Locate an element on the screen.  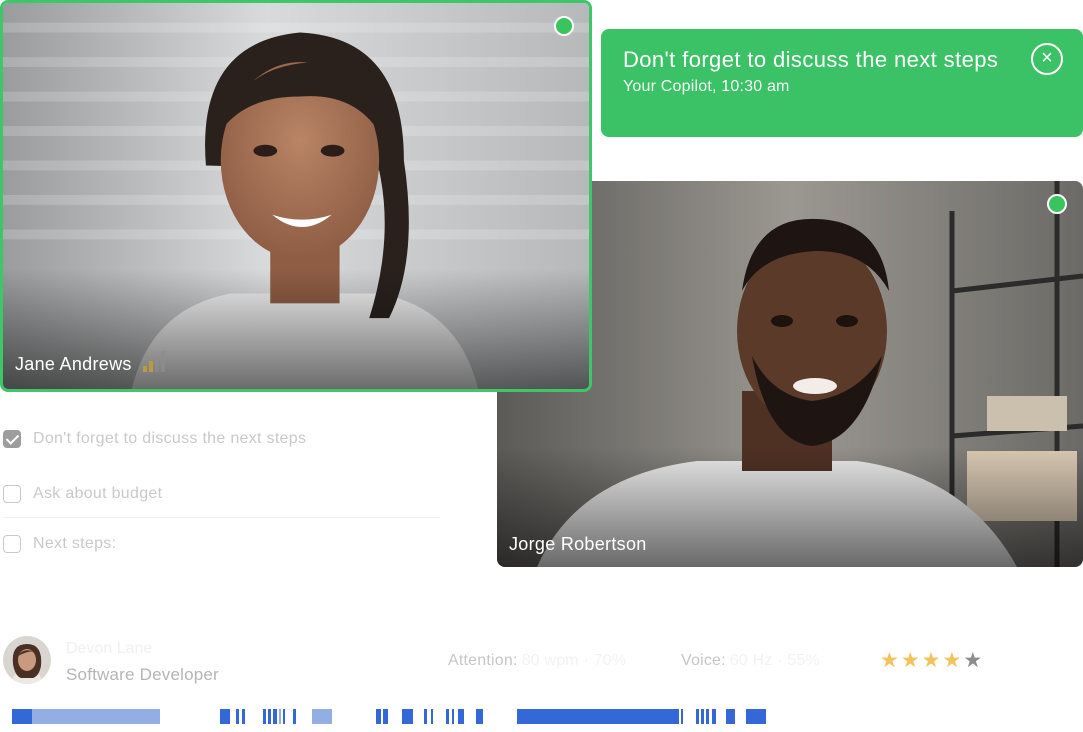
attention-metric: Attention: 80 wpm · 70% is located at coordinates (537, 661).